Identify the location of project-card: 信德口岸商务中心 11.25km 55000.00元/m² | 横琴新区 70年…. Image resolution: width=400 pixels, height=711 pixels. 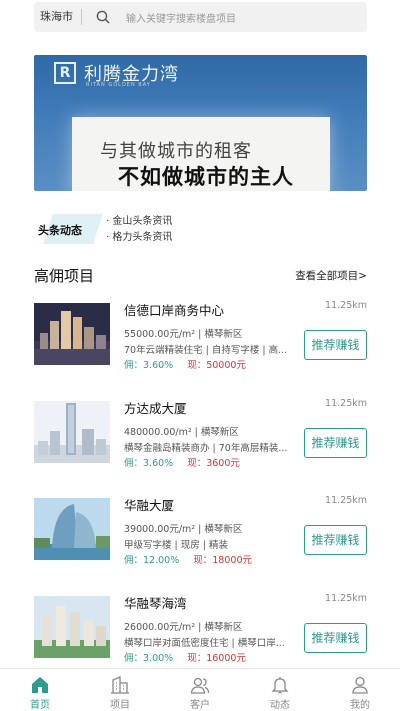
(200, 340).